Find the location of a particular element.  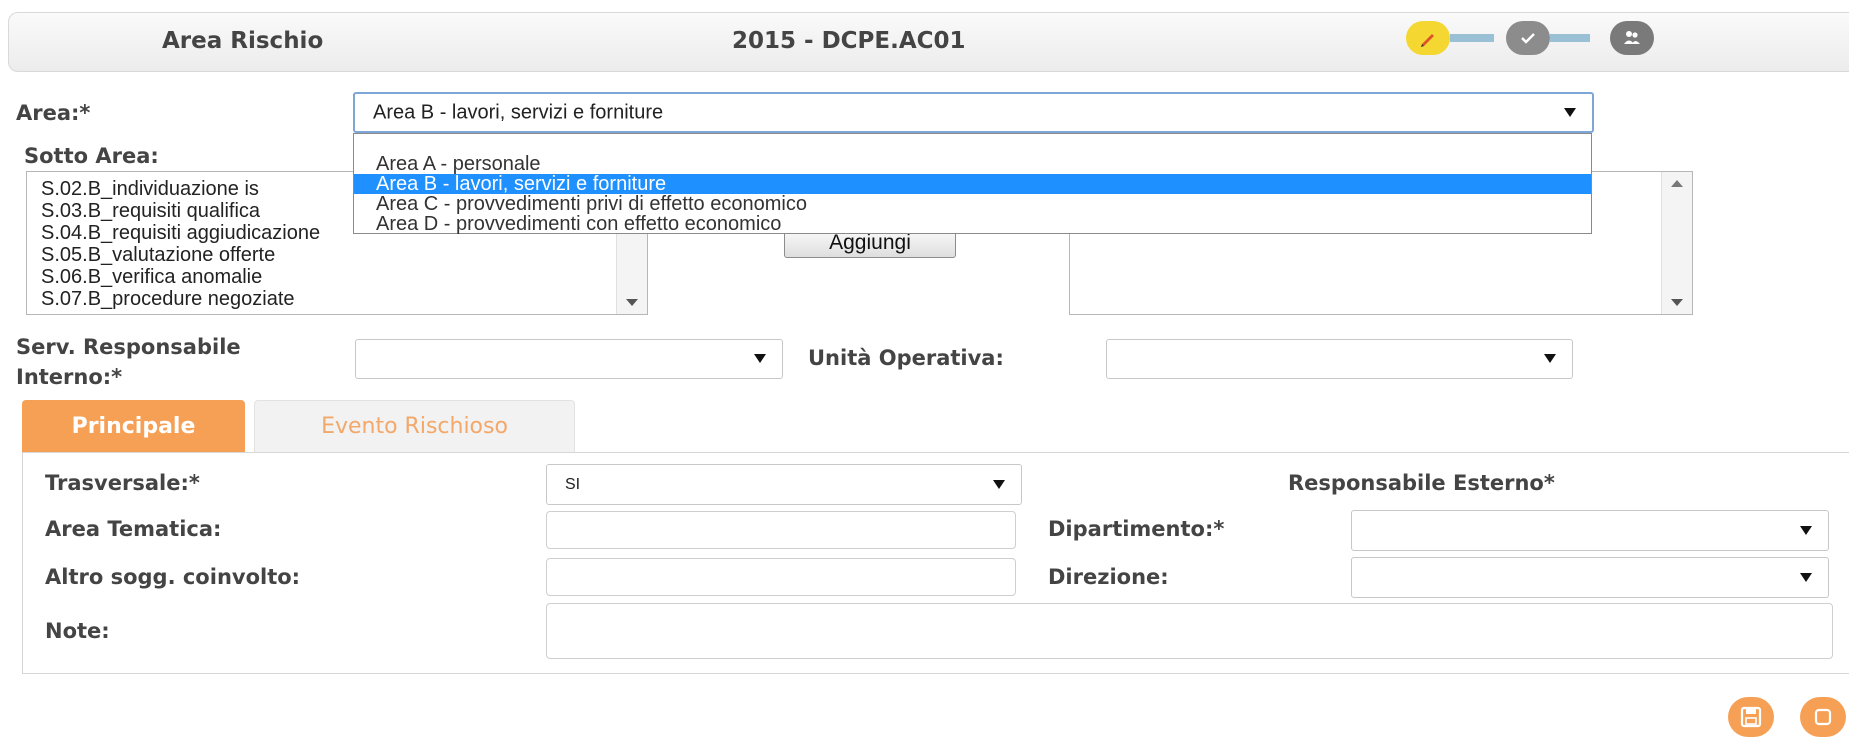

direzione-label: Direzione: is located at coordinates (1108, 577).